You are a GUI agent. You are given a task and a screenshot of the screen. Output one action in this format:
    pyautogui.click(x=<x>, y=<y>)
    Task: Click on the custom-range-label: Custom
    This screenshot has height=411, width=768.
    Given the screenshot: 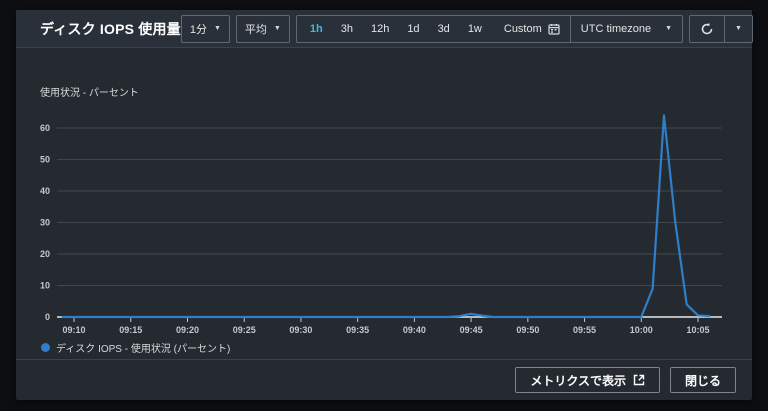 What is the action you would take?
    pyautogui.click(x=522, y=28)
    